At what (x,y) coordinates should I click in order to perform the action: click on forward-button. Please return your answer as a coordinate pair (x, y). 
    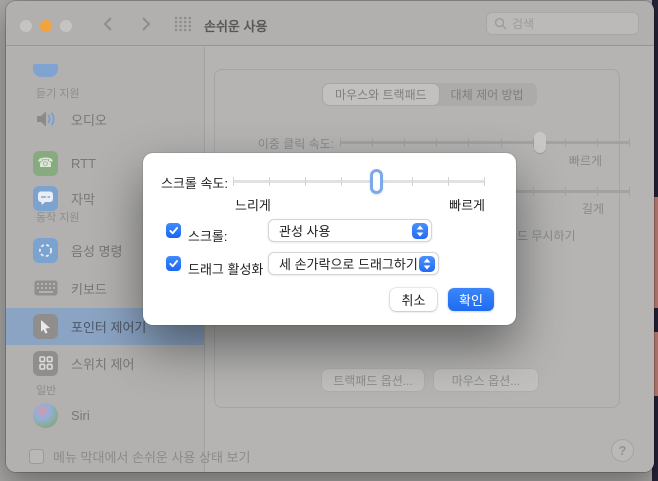
    Looking at the image, I should click on (146, 24).